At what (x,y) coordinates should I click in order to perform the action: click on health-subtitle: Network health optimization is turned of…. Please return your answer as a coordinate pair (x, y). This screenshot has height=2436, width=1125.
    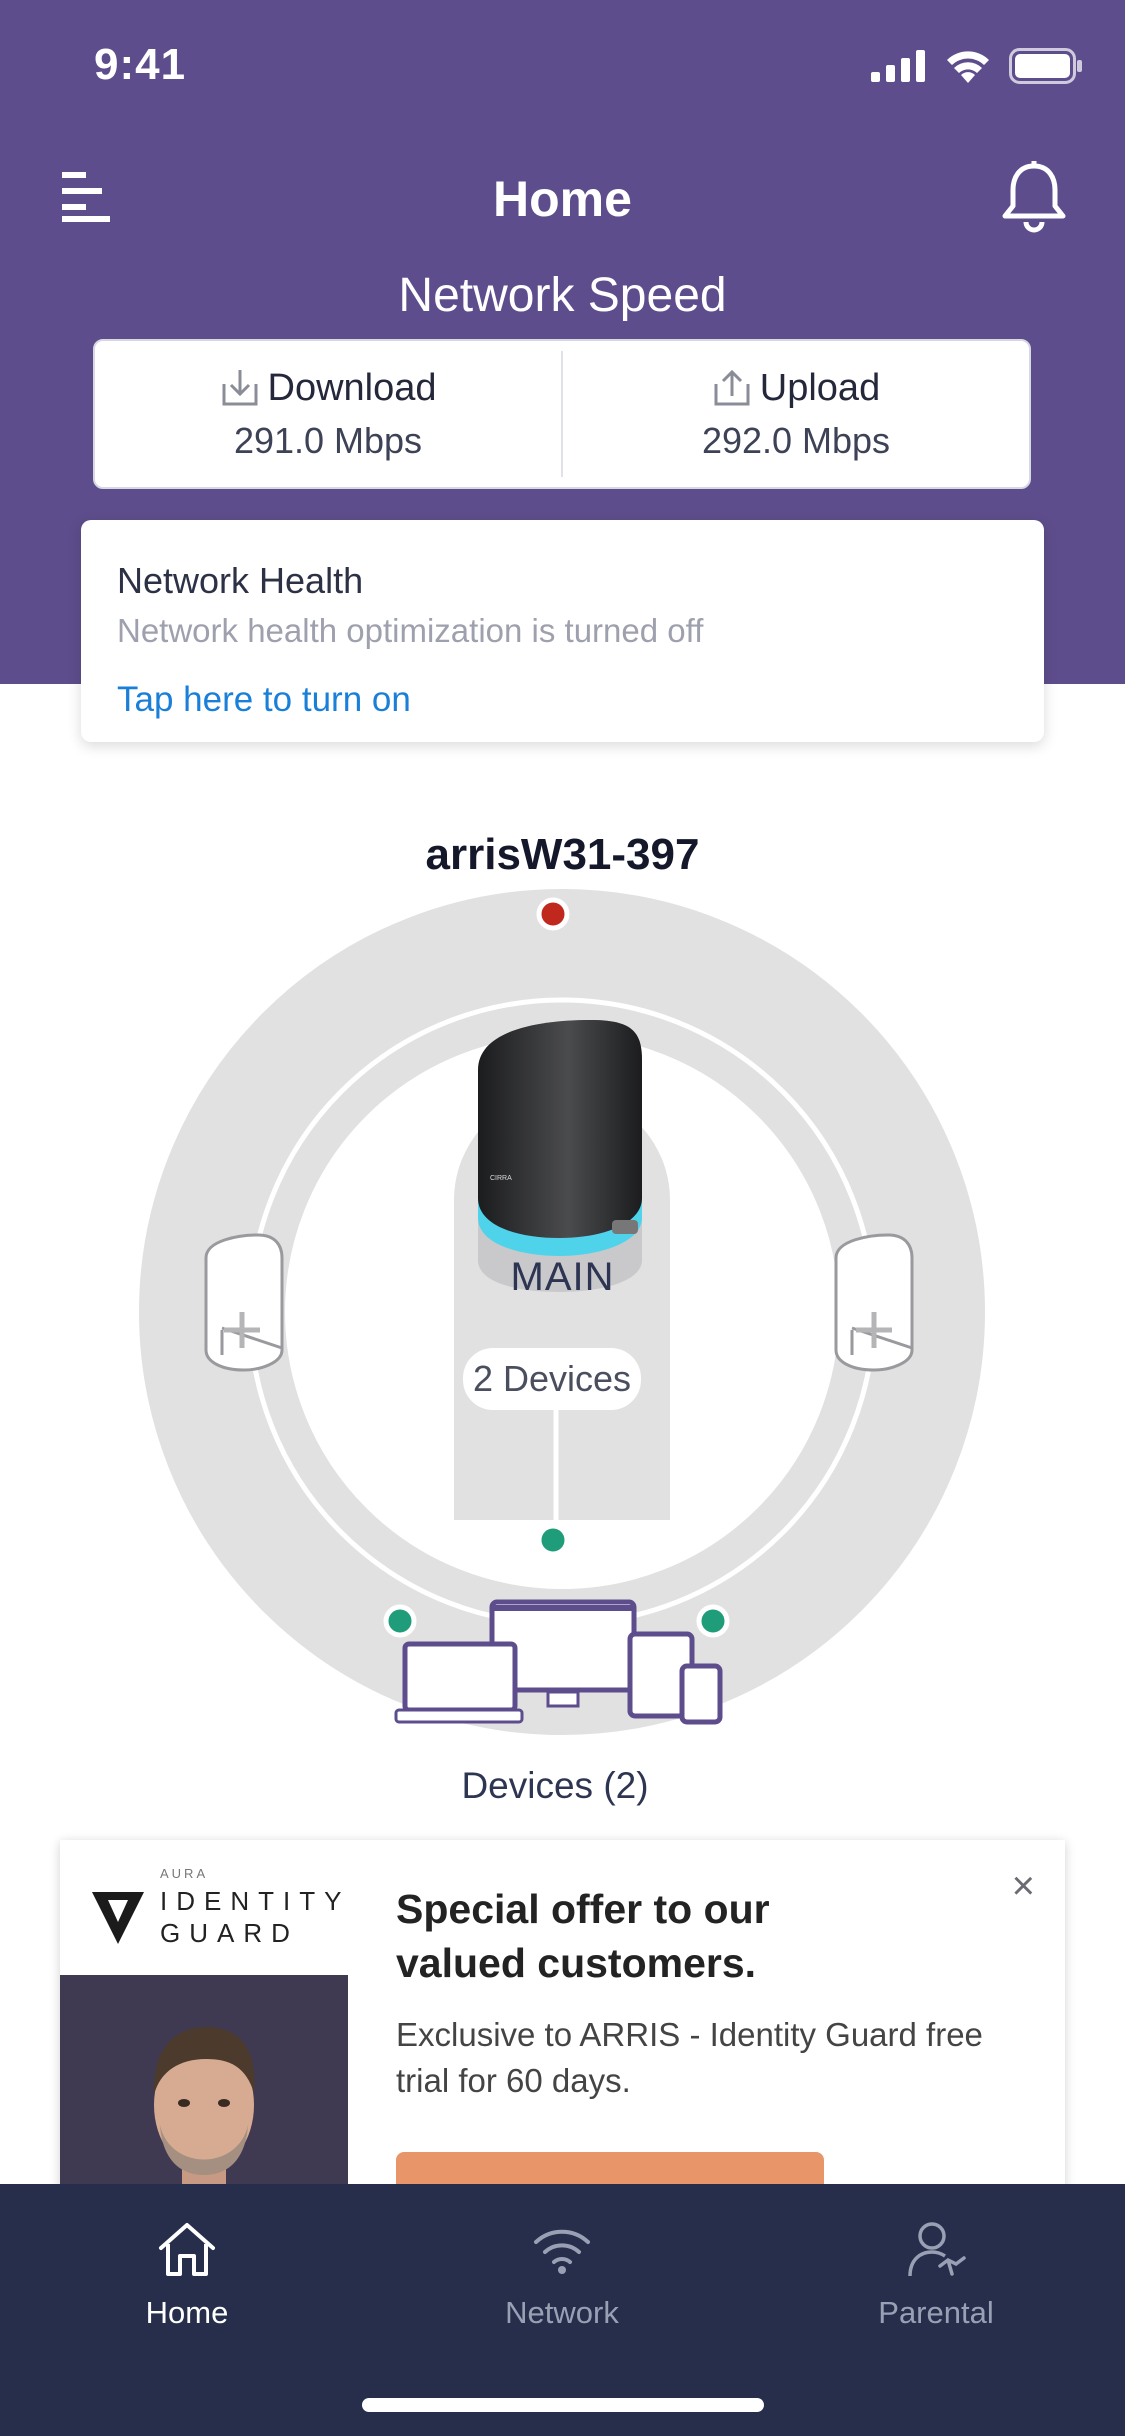
    Looking at the image, I should click on (410, 630).